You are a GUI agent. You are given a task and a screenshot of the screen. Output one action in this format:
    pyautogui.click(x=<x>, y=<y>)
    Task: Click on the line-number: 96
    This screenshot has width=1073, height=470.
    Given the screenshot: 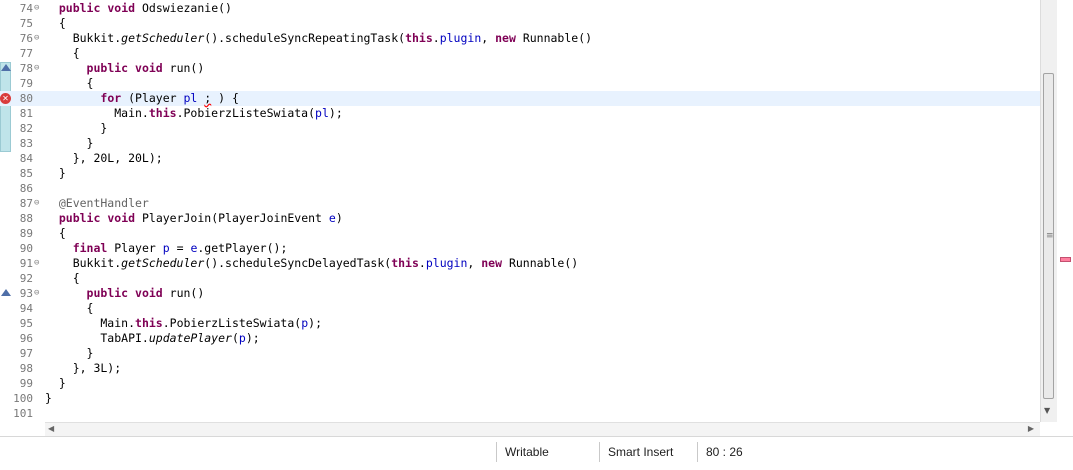 What is the action you would take?
    pyautogui.click(x=26, y=338)
    